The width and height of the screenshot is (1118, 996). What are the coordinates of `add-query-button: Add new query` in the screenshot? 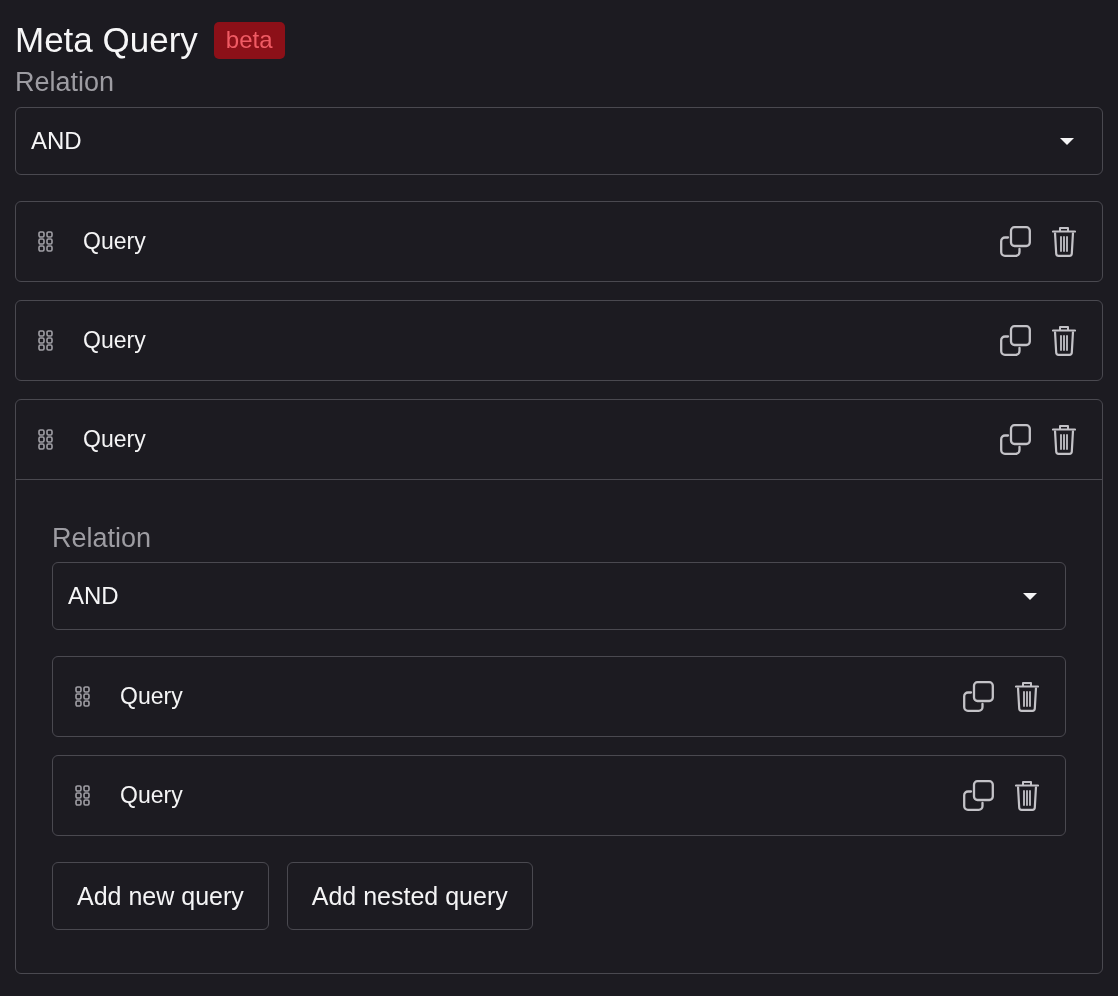 It's located at (160, 896).